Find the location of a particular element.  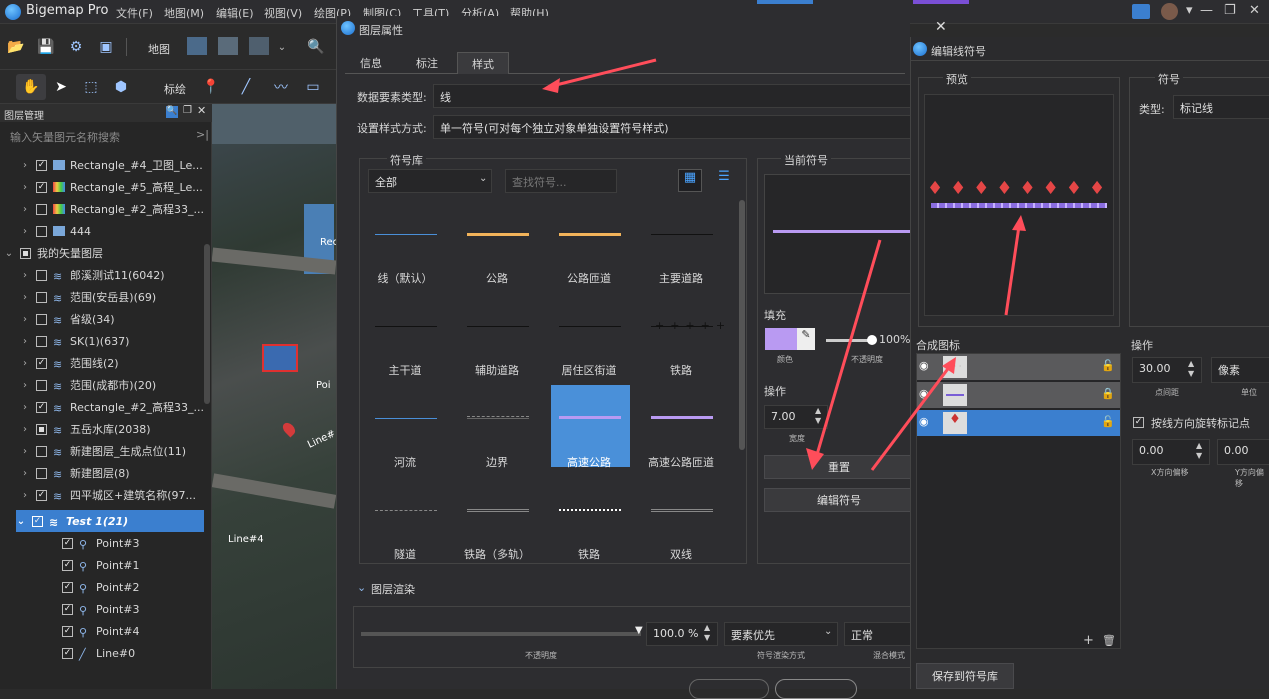

arrow-to-feature-type is located at coordinates (604, 73).